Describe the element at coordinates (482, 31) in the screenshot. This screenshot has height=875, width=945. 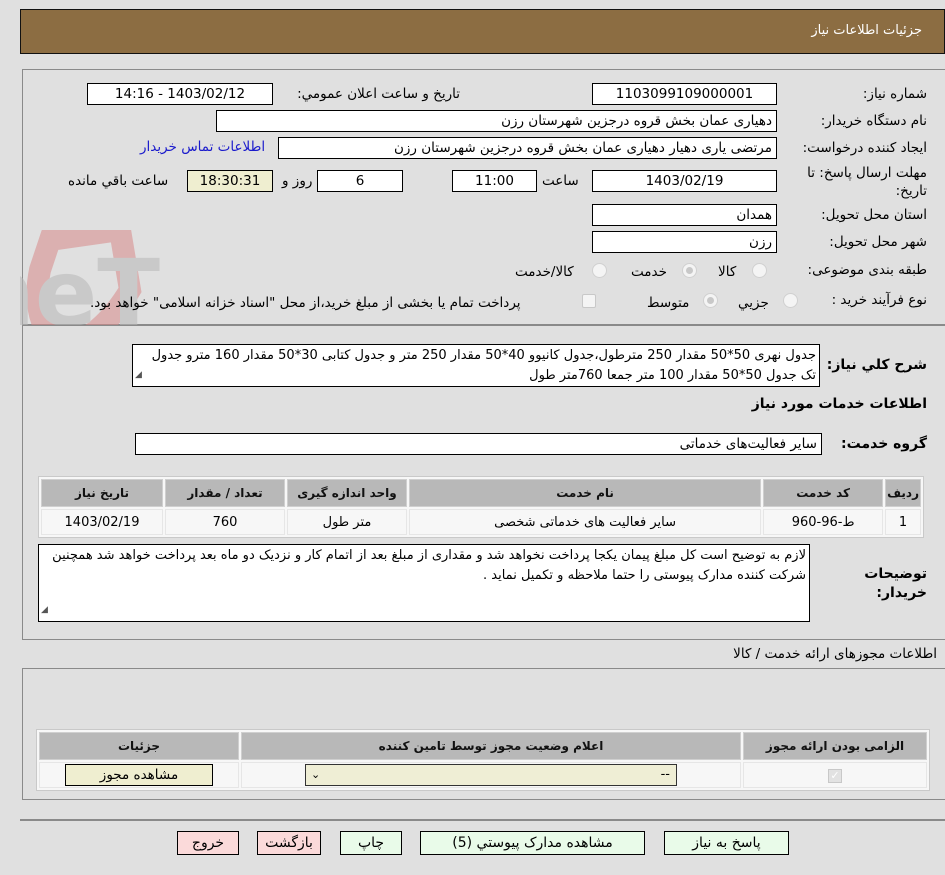
I see `page-header: جزئیات اطلاعات نیاز` at that location.